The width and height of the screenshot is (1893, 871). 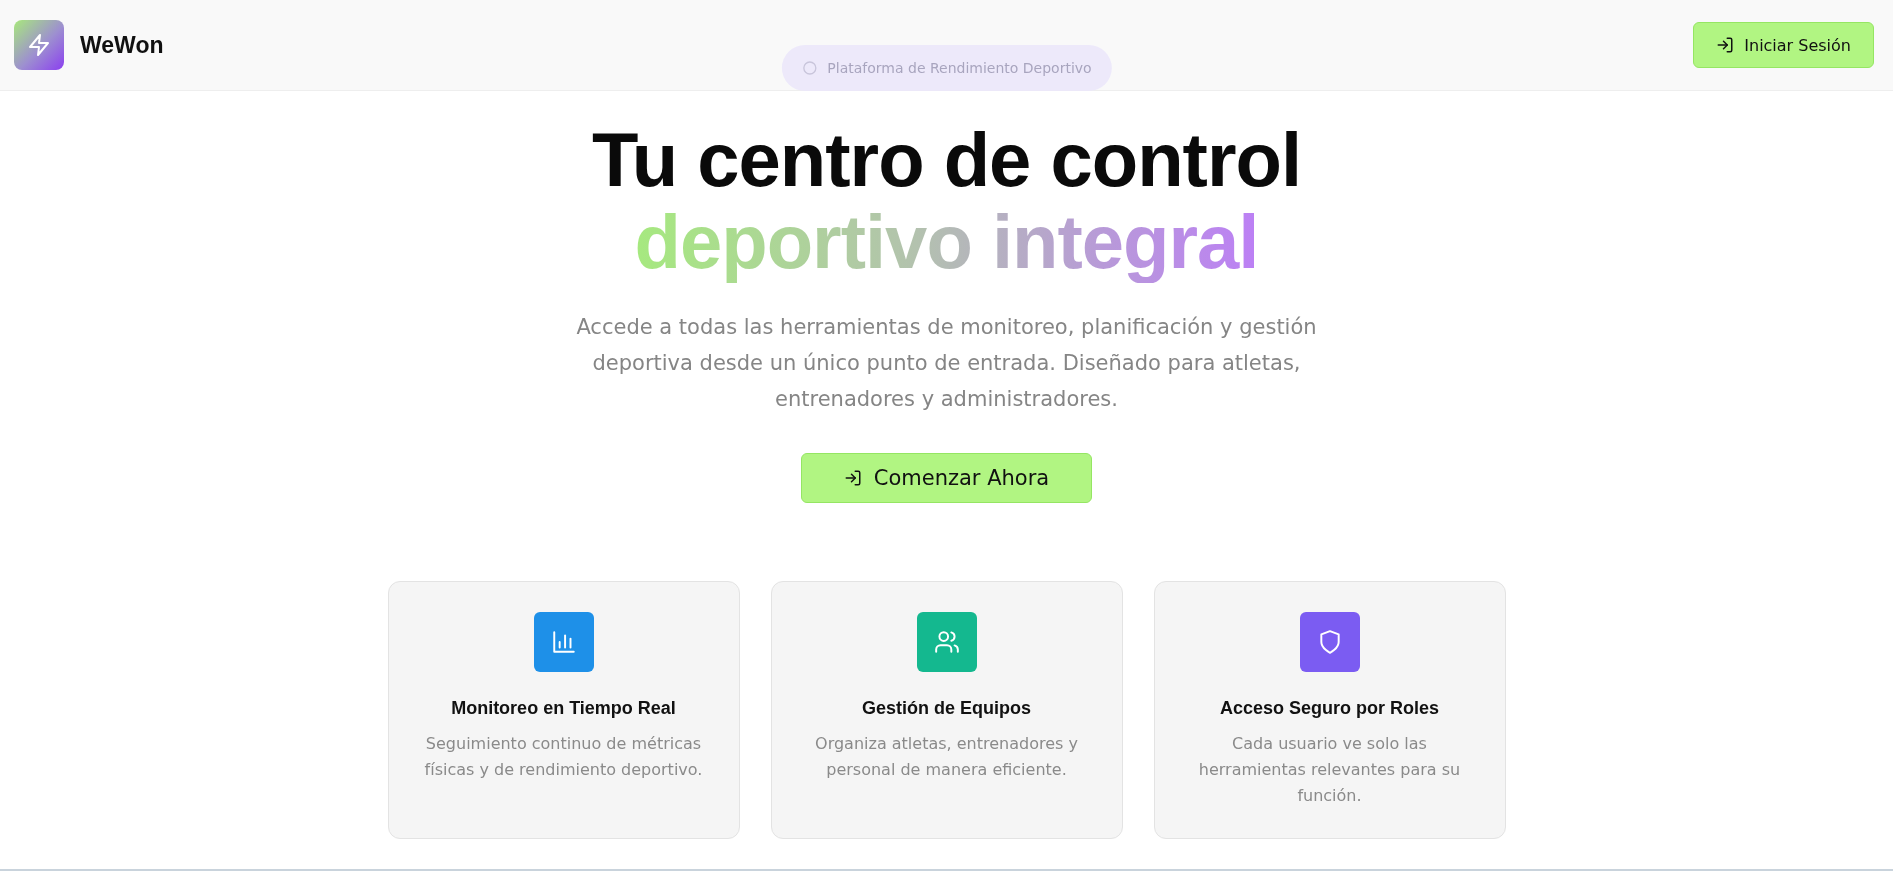 What do you see at coordinates (946, 160) in the screenshot?
I see `hero-title: Tu centro de control` at bounding box center [946, 160].